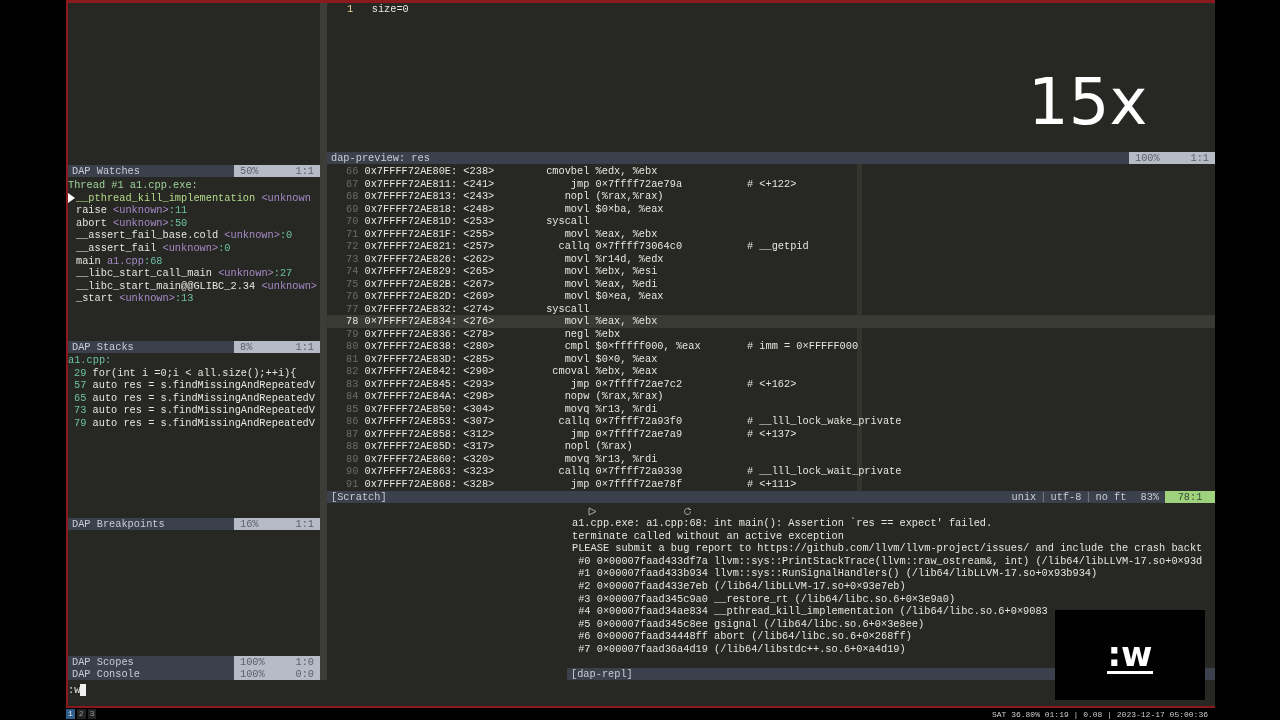 The width and height of the screenshot is (1280, 720). What do you see at coordinates (687, 511) in the screenshot?
I see `restart-icon` at bounding box center [687, 511].